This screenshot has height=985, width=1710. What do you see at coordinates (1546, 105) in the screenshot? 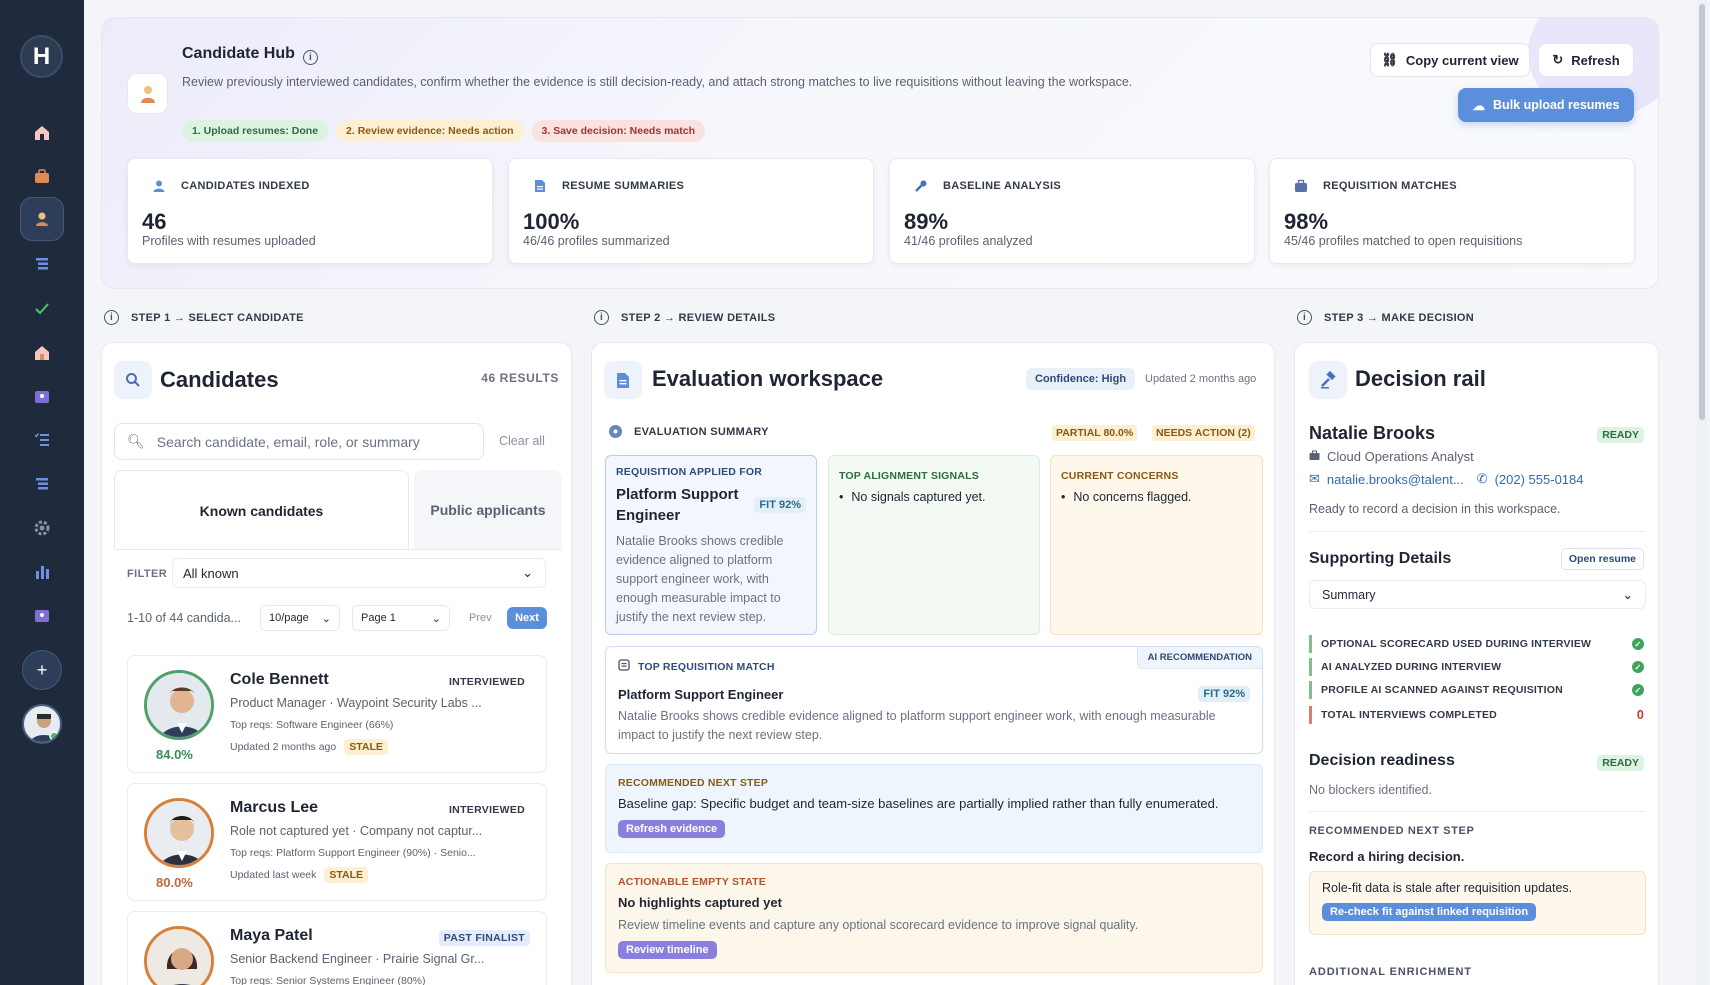
I see `bulk-upload-button: ☁ Bulk upload resumes` at bounding box center [1546, 105].